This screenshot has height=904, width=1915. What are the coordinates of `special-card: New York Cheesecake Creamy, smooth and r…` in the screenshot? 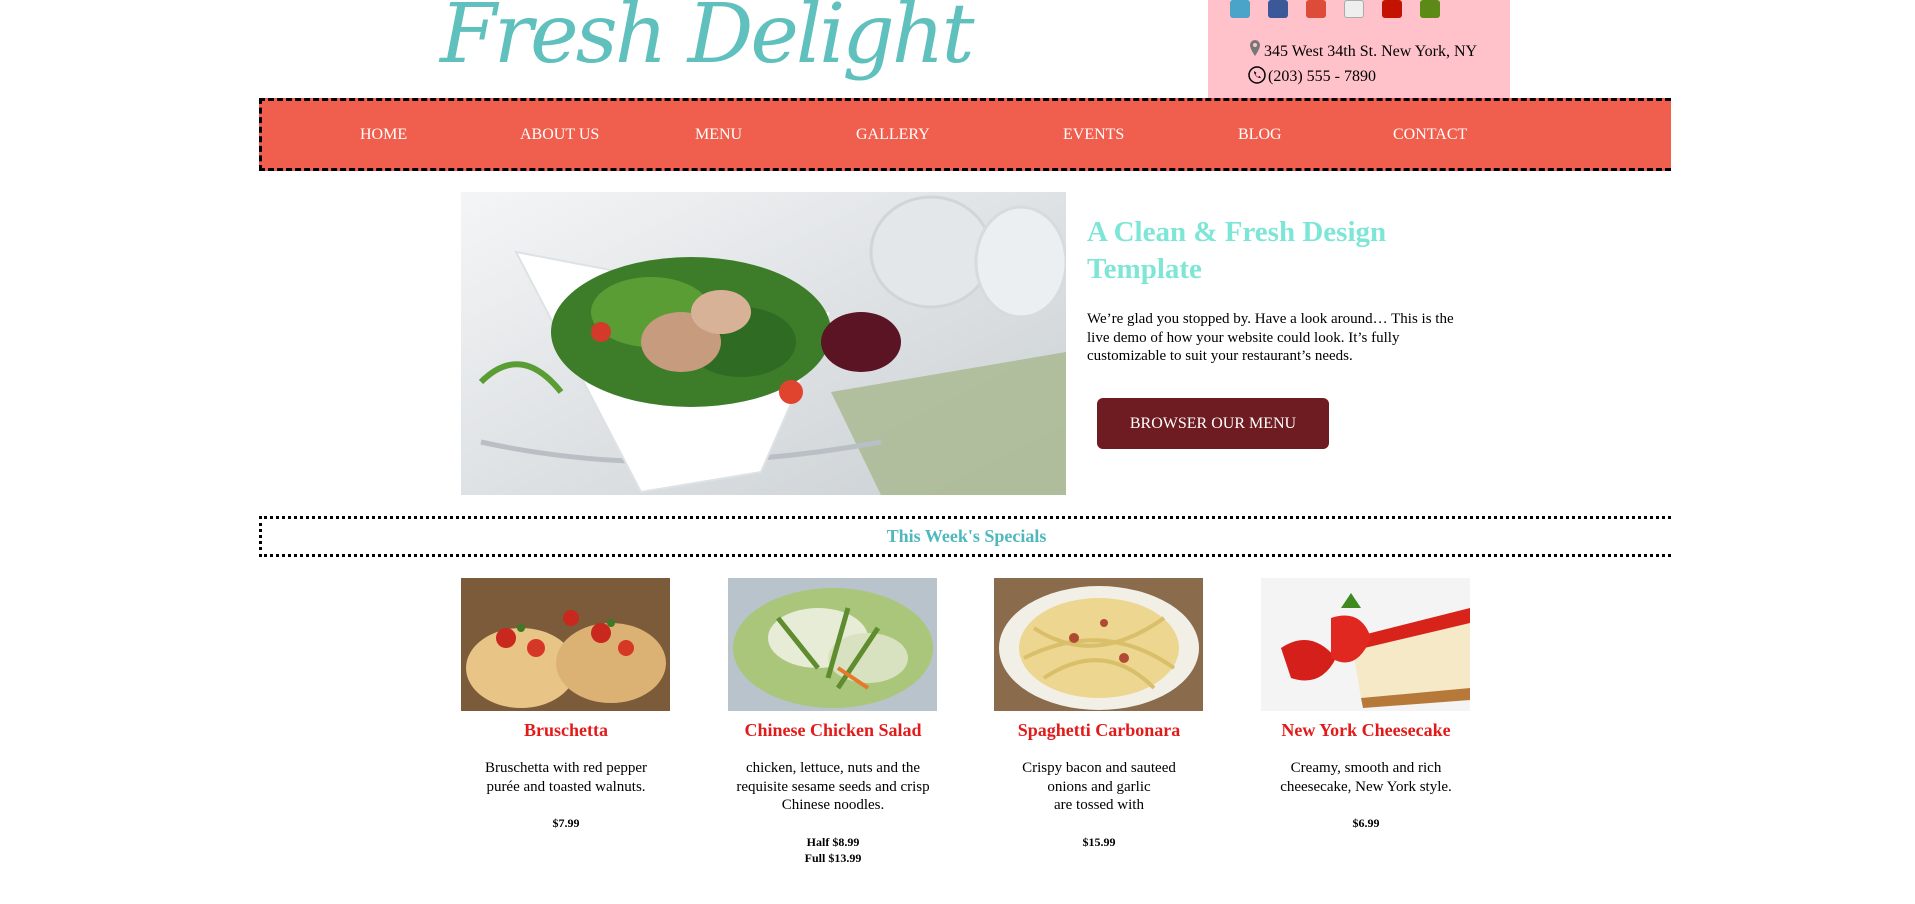 It's located at (1366, 704).